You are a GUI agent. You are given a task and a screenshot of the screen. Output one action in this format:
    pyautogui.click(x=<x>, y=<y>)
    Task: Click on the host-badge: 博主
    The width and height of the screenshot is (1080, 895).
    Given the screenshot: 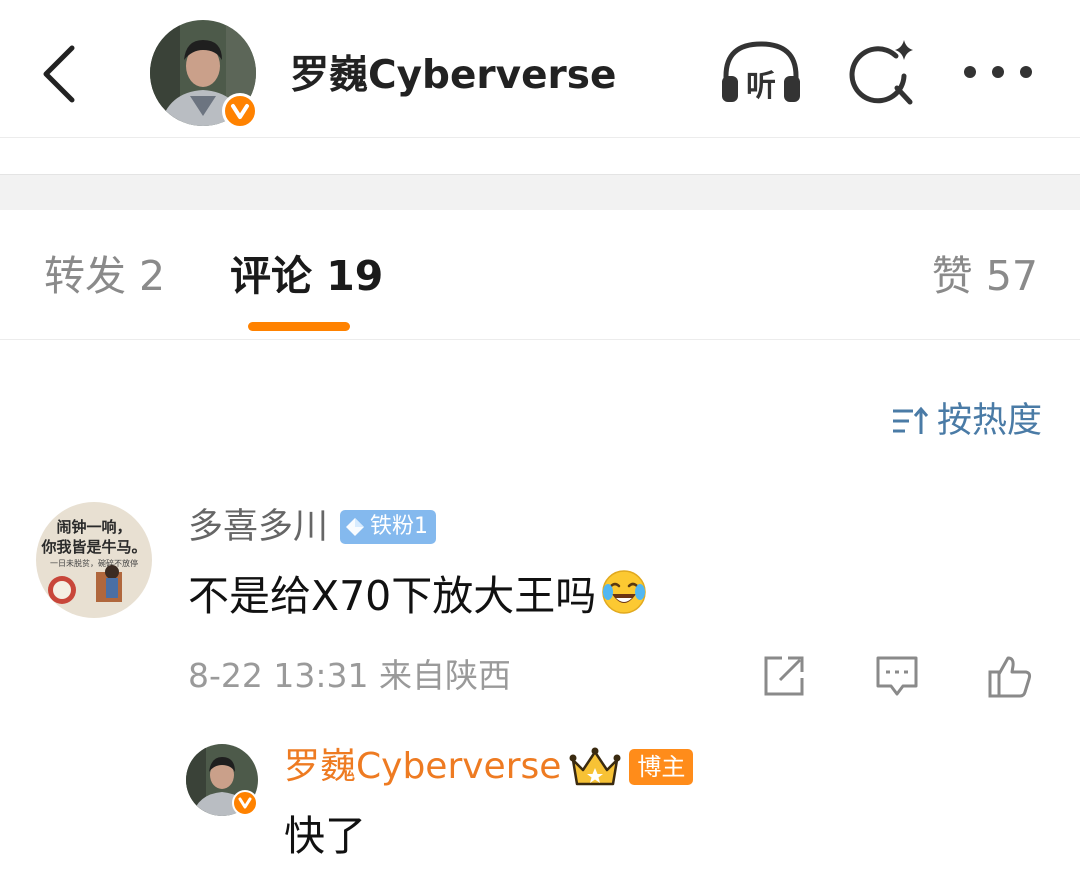 What is the action you would take?
    pyautogui.click(x=661, y=767)
    